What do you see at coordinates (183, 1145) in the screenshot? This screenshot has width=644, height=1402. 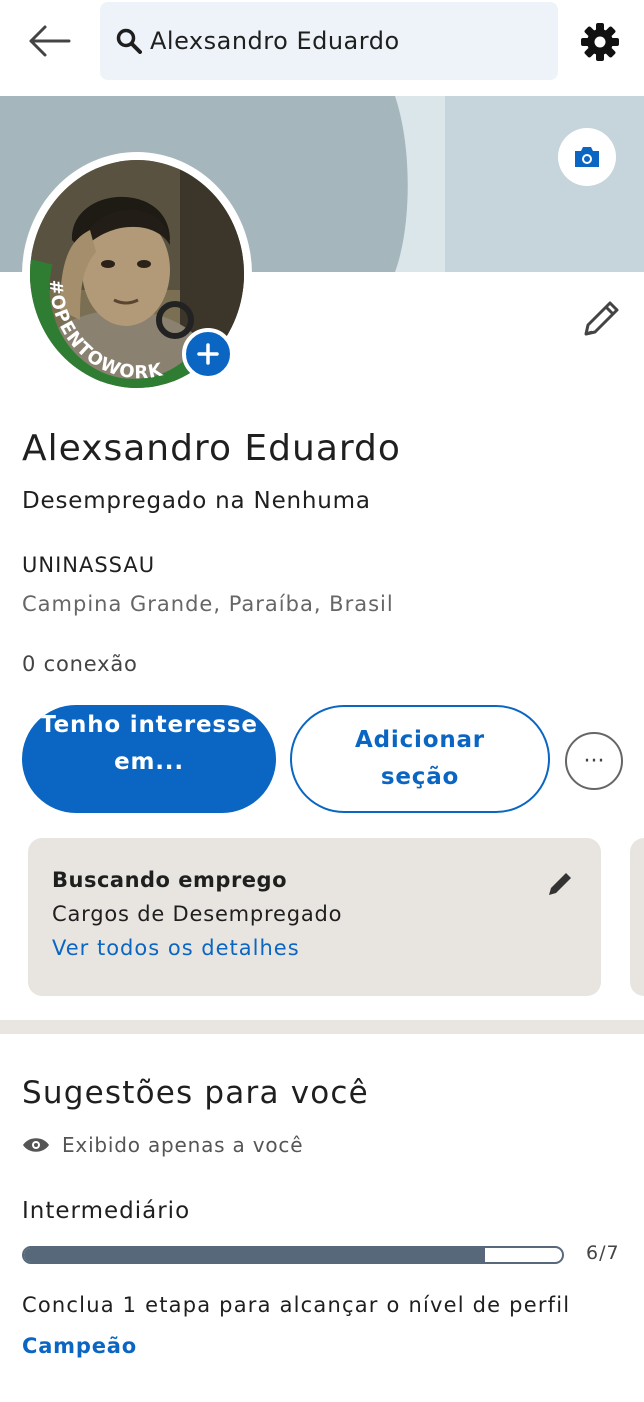 I see `private-note-text: Exibido apenas a você` at bounding box center [183, 1145].